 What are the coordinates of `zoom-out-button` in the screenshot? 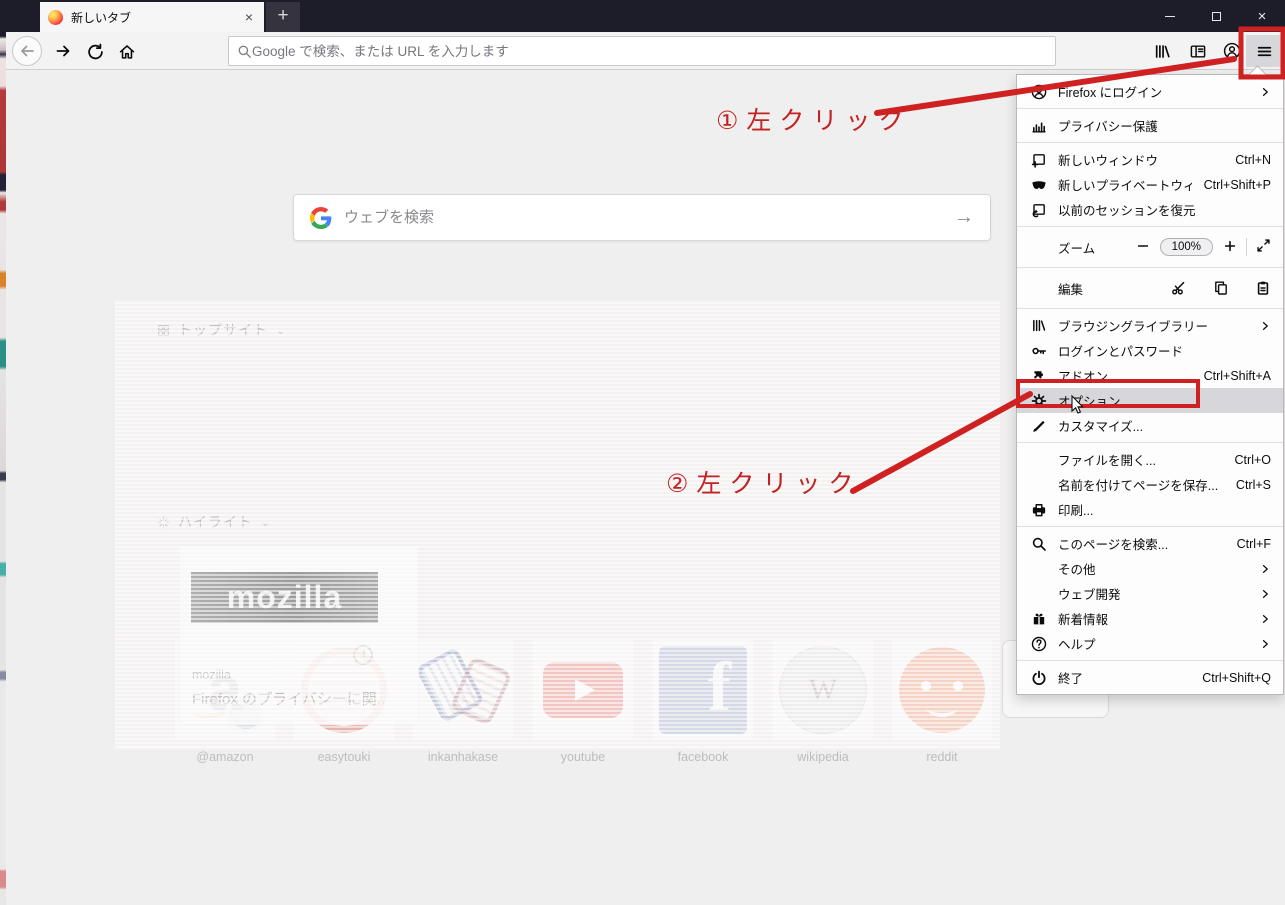 It's located at (1143, 247).